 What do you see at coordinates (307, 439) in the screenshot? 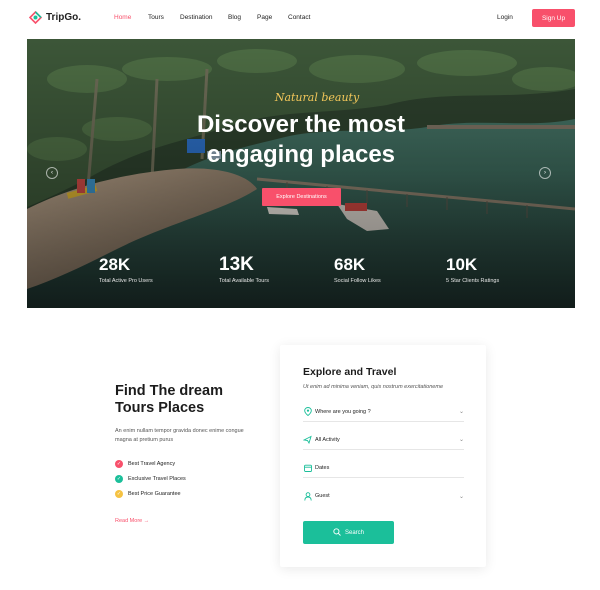
I see `plane-icon` at bounding box center [307, 439].